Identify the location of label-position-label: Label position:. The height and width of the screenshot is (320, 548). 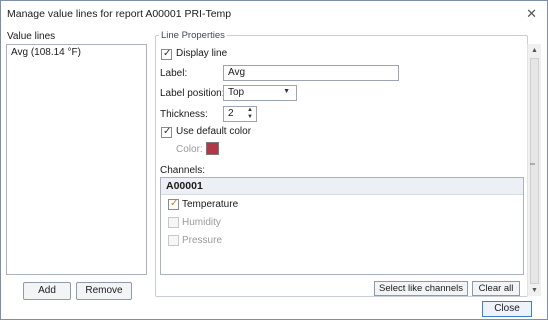
(192, 93).